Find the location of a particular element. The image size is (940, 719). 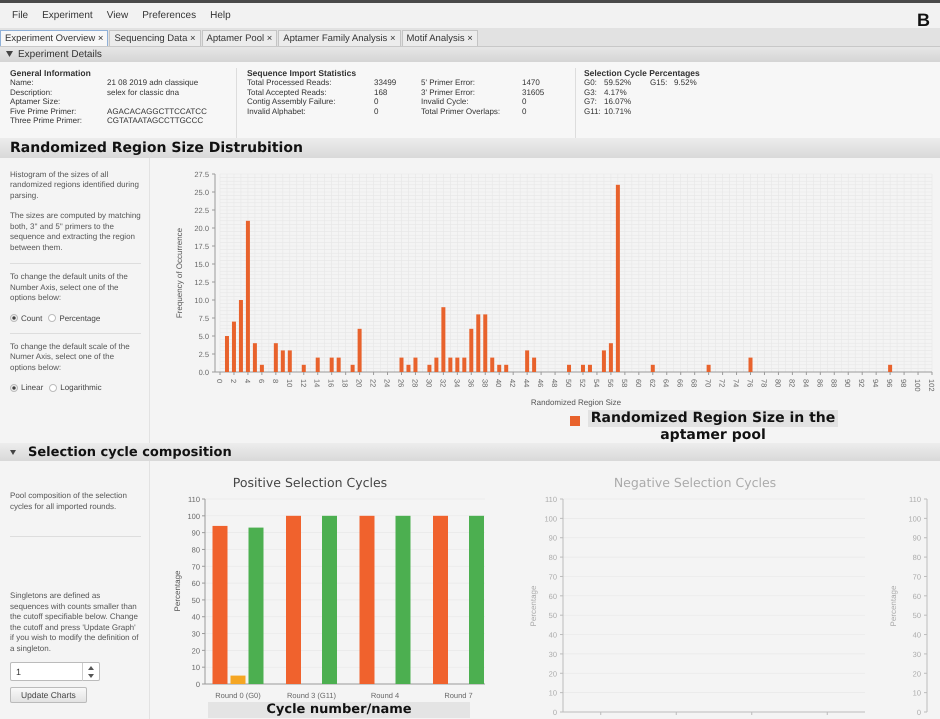

description-text: Histogram of the sizes of all randomized regions identified during parsing. is located at coordinates (75, 186).